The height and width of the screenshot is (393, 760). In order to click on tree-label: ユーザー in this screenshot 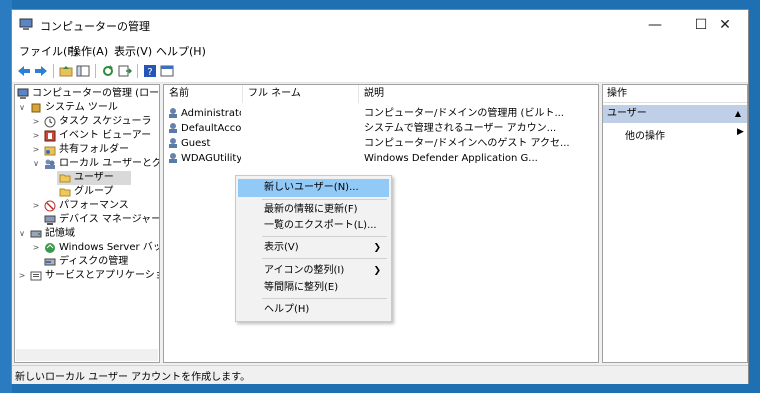, I will do `click(94, 177)`.